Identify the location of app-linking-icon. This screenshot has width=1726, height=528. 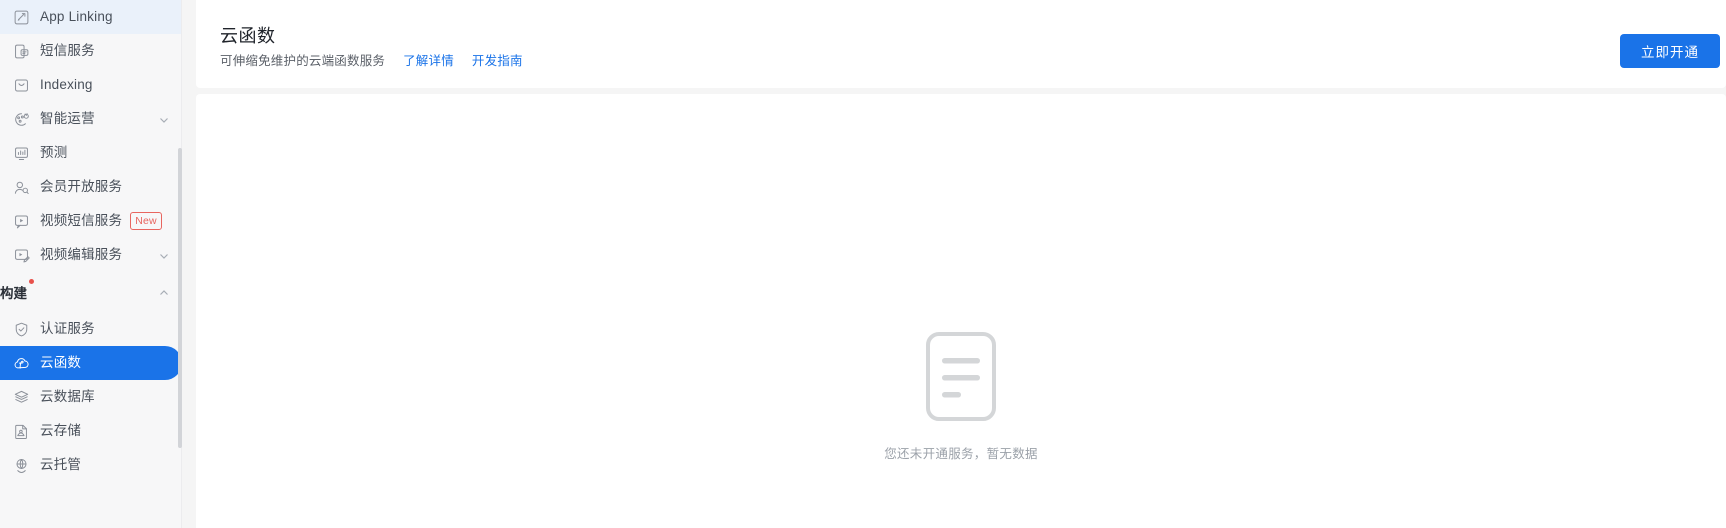
(21, 17).